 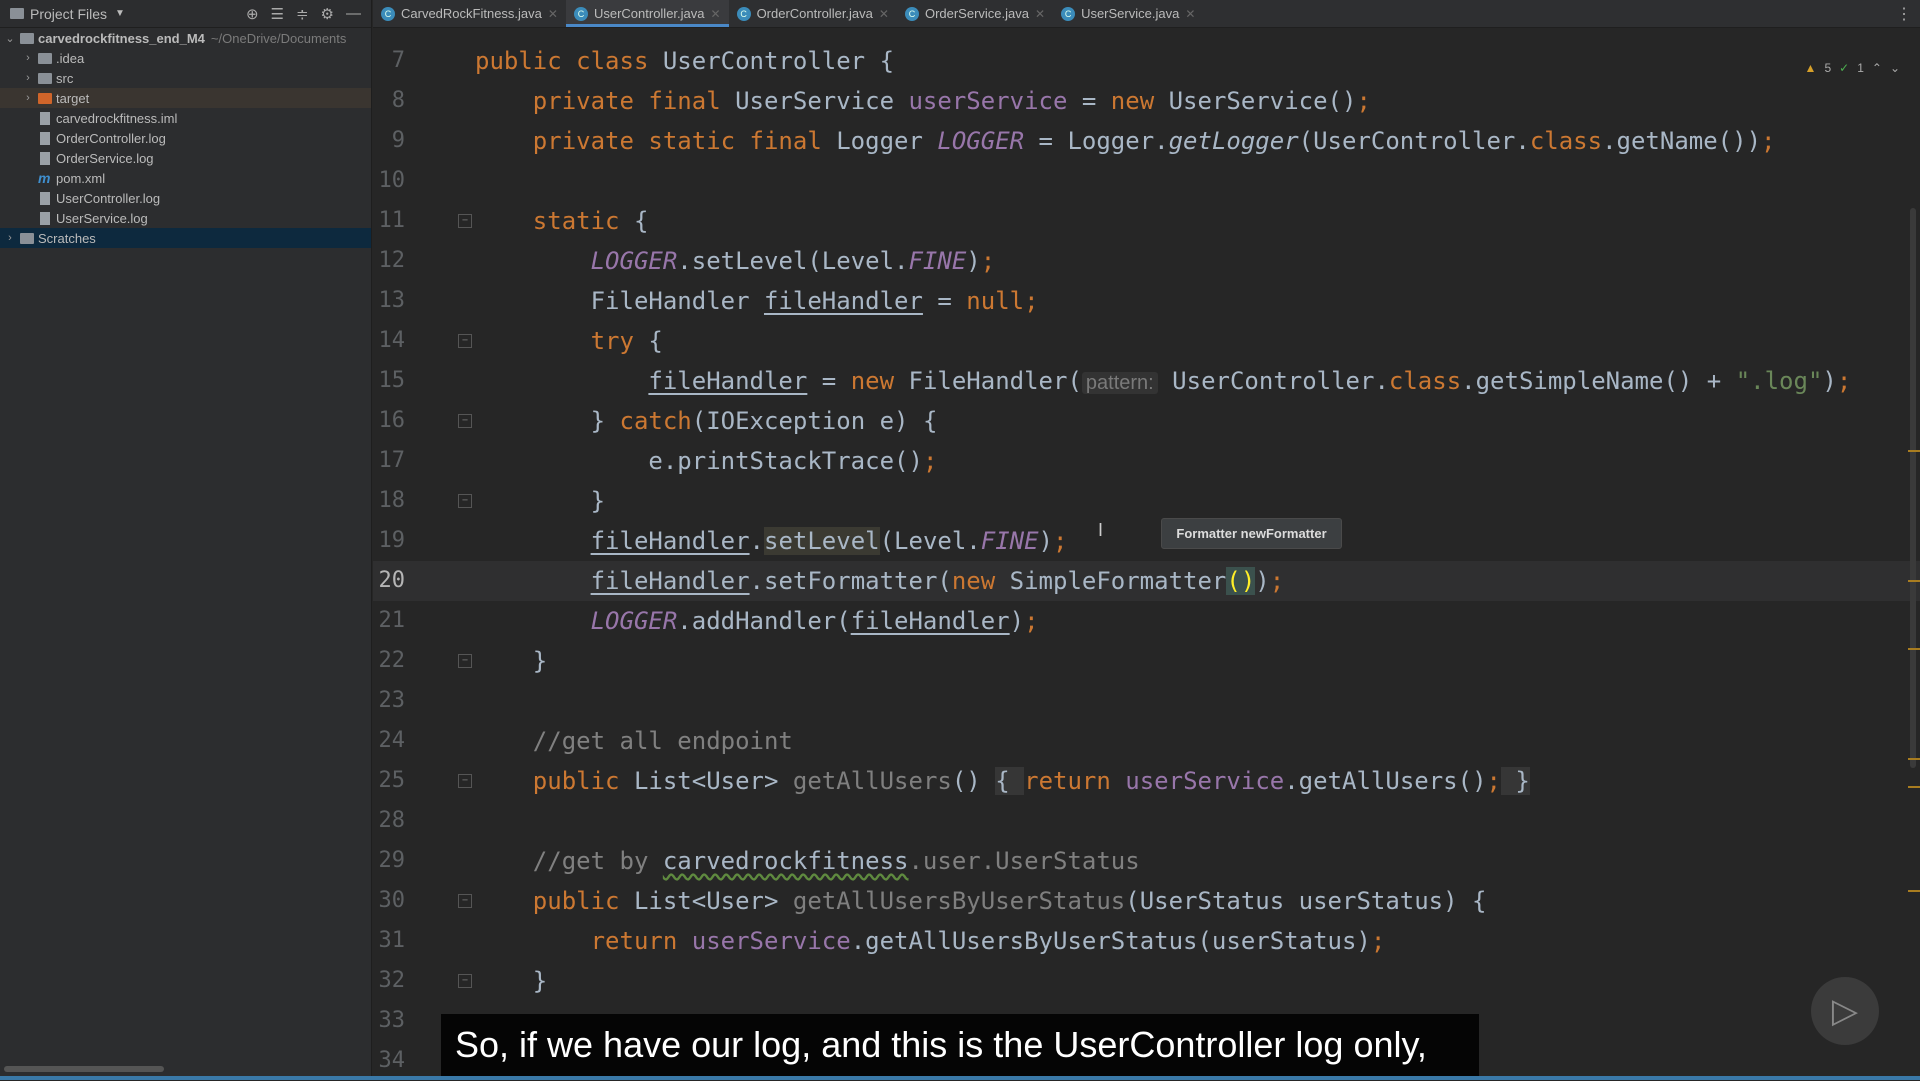 What do you see at coordinates (1146, 821) in the screenshot?
I see `code-line: 28` at bounding box center [1146, 821].